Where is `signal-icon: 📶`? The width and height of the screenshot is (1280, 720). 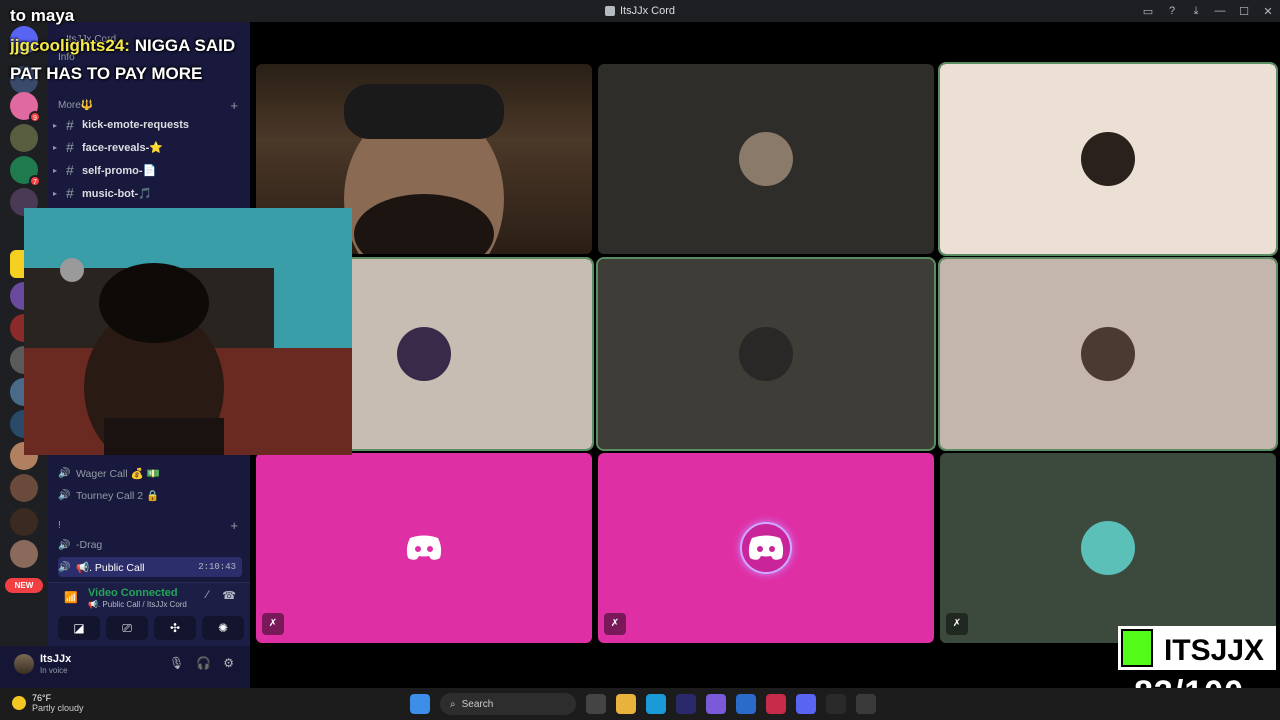 signal-icon: 📶 is located at coordinates (71, 597).